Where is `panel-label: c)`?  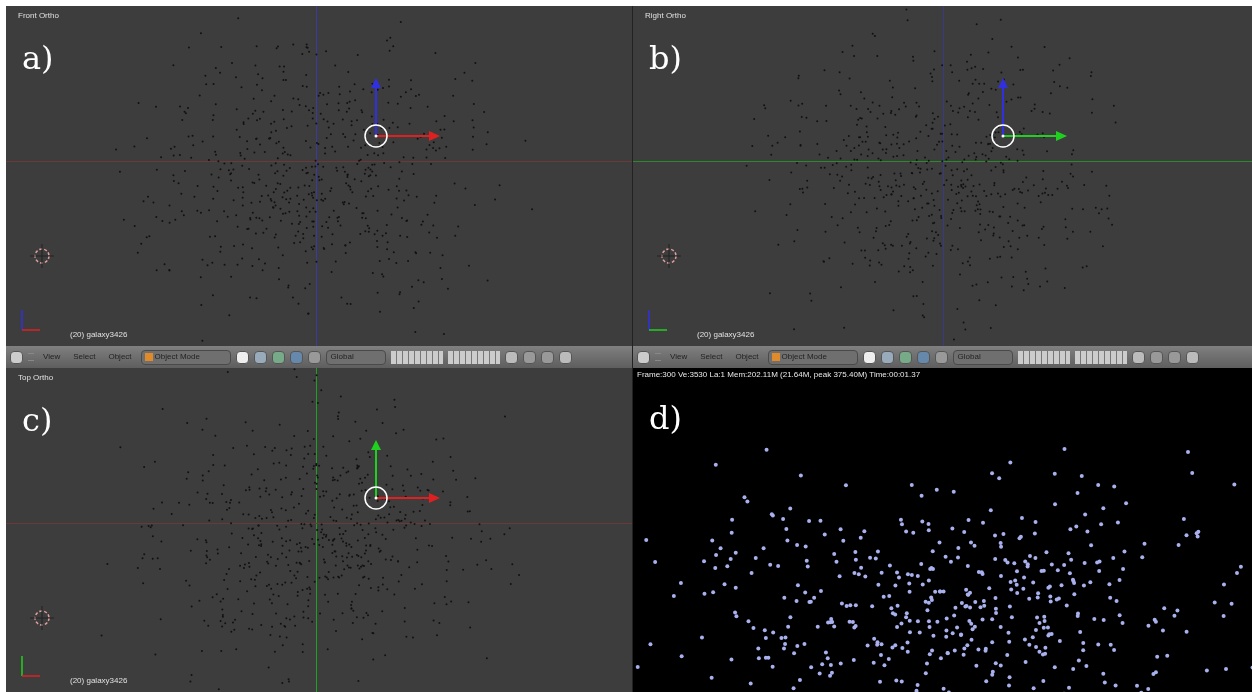 panel-label: c) is located at coordinates (37, 420).